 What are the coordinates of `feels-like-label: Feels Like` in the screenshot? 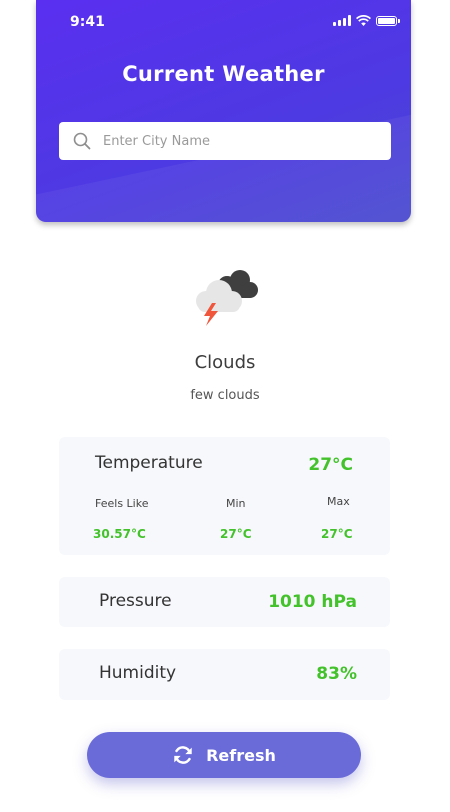 It's located at (122, 503).